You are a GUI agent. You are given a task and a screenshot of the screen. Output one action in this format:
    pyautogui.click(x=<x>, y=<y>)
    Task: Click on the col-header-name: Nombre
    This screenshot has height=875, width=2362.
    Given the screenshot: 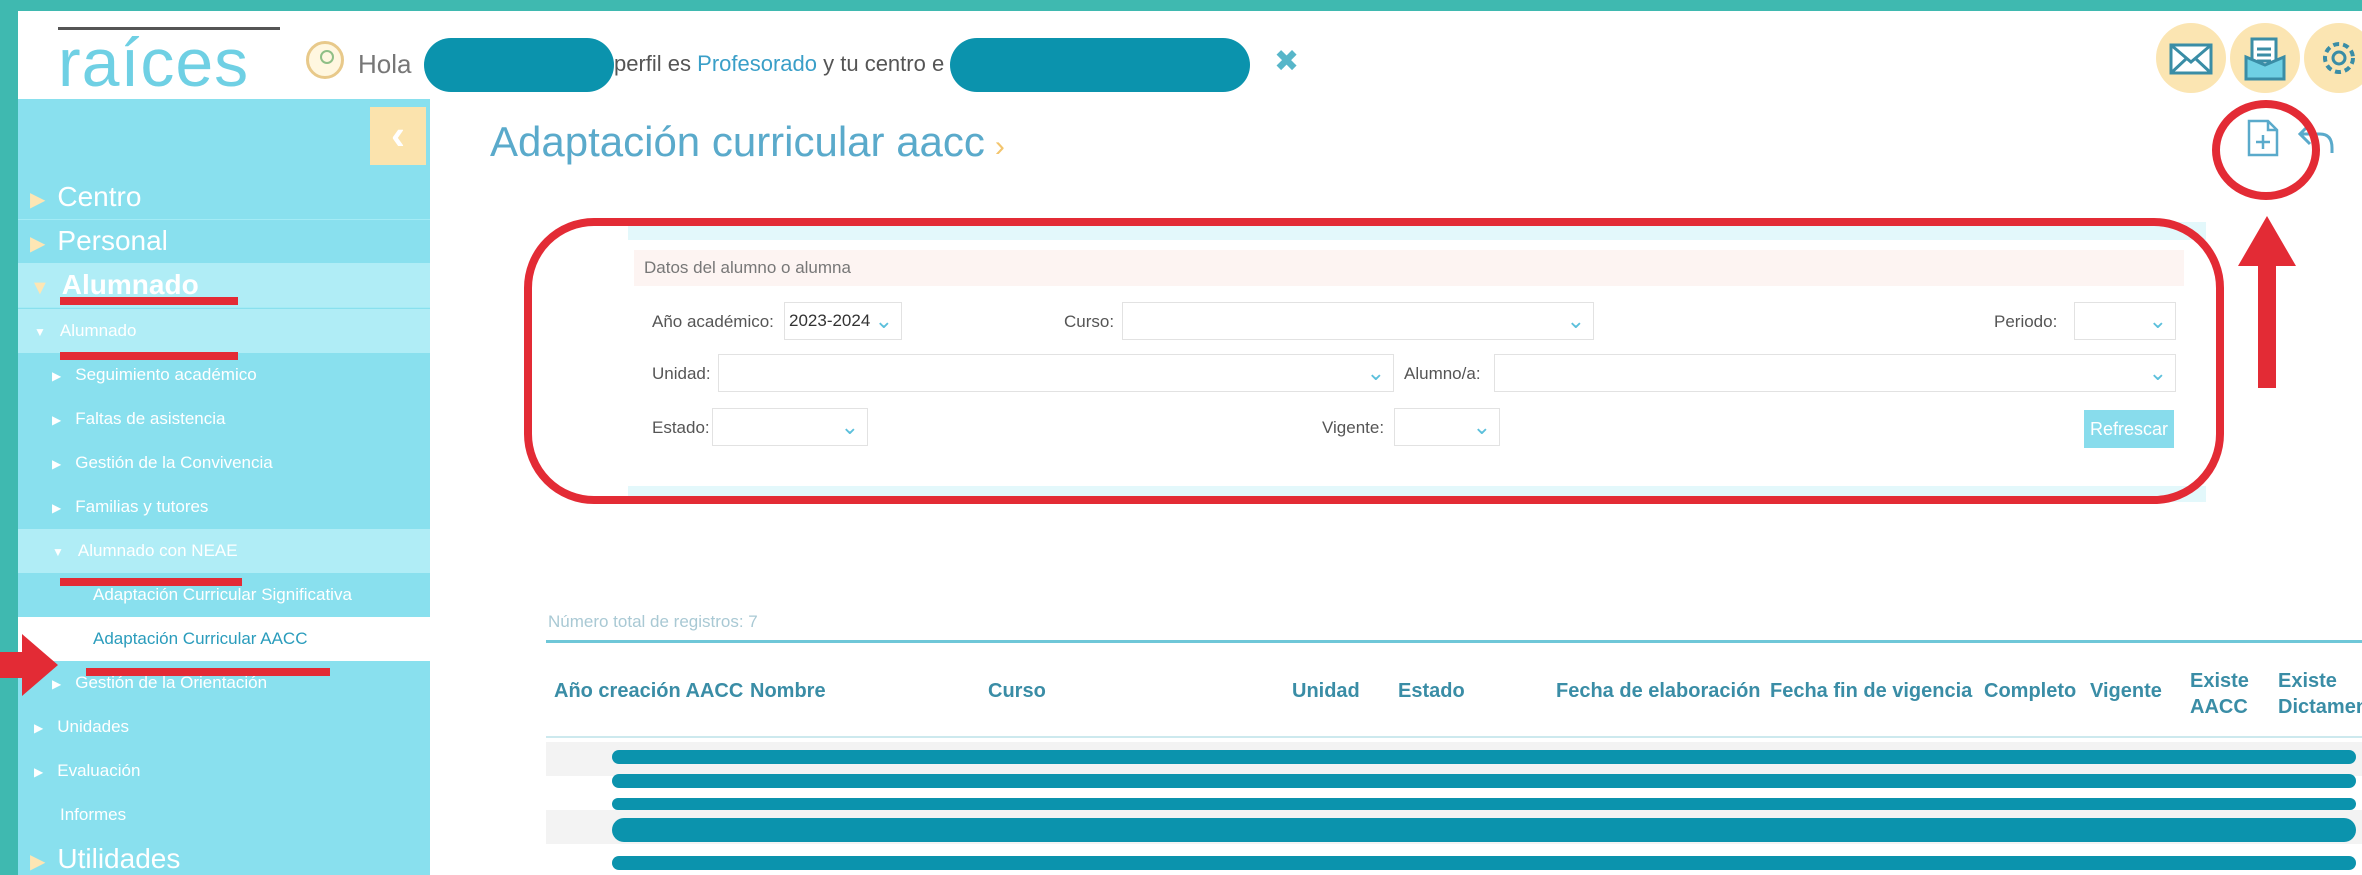 What is the action you would take?
    pyautogui.click(x=788, y=691)
    